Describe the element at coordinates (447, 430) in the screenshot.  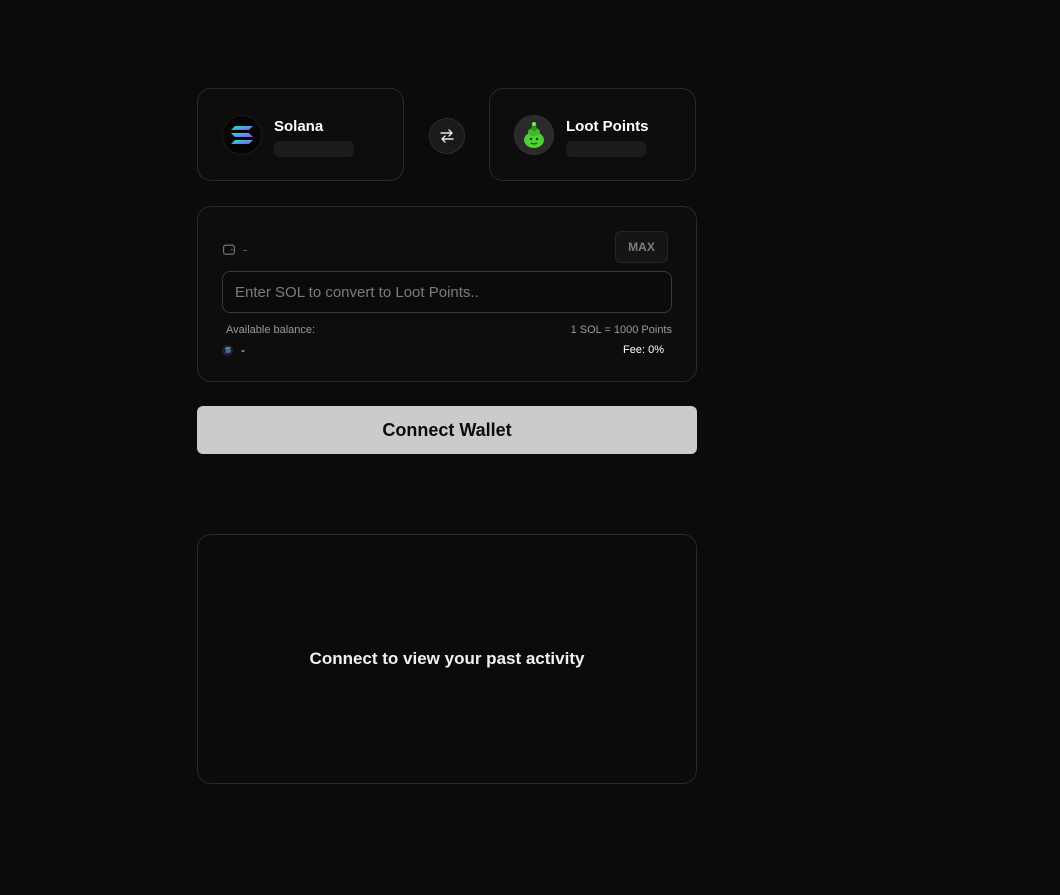
I see `connect-wallet-button: Connect Wallet` at that location.